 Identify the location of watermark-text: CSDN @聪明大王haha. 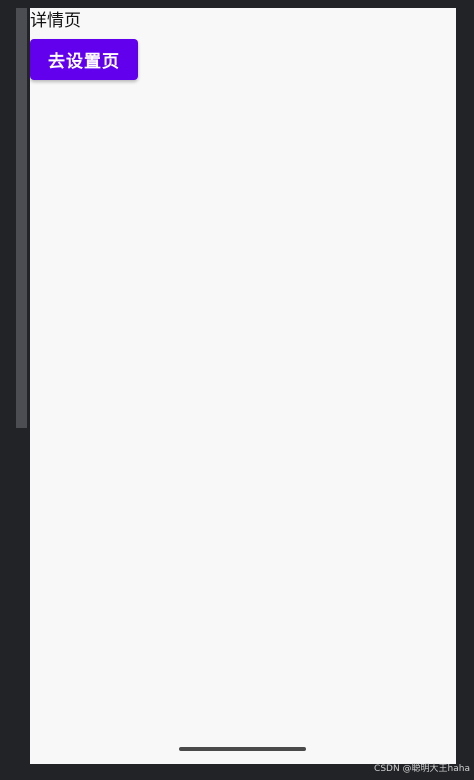
(422, 769).